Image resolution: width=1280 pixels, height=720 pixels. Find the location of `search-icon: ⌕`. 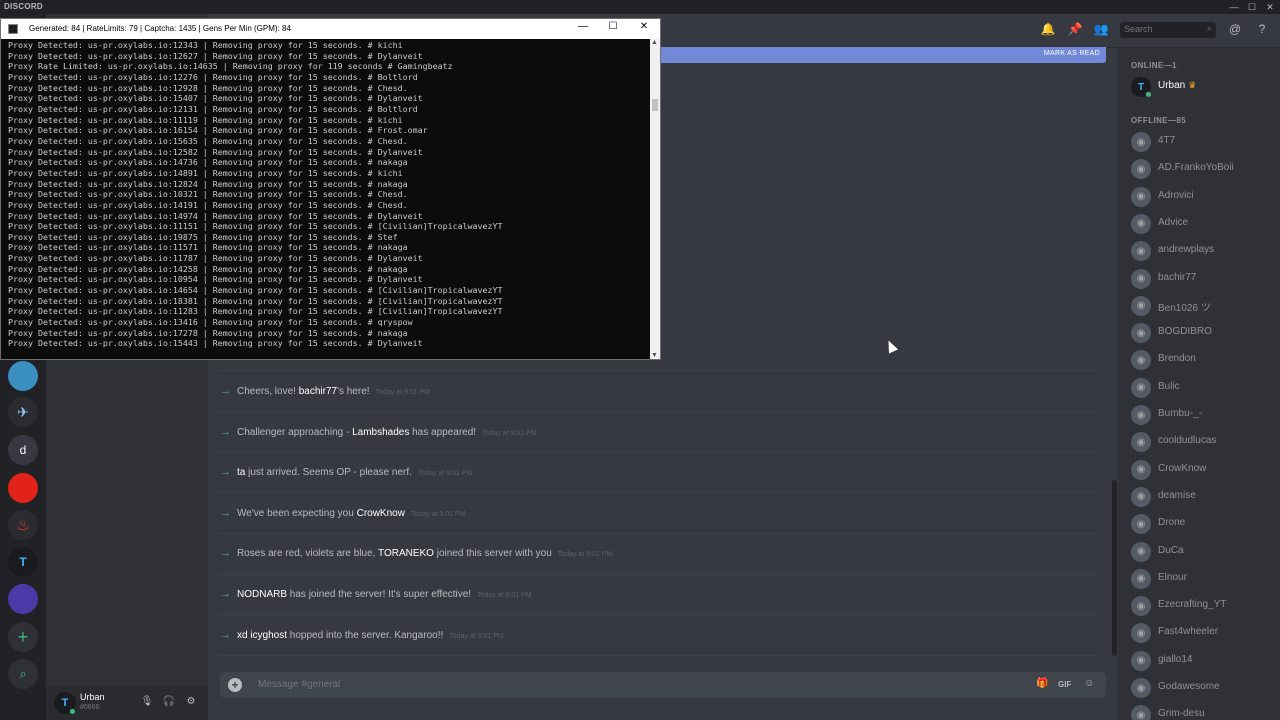

search-icon: ⌕ is located at coordinates (1209, 28).